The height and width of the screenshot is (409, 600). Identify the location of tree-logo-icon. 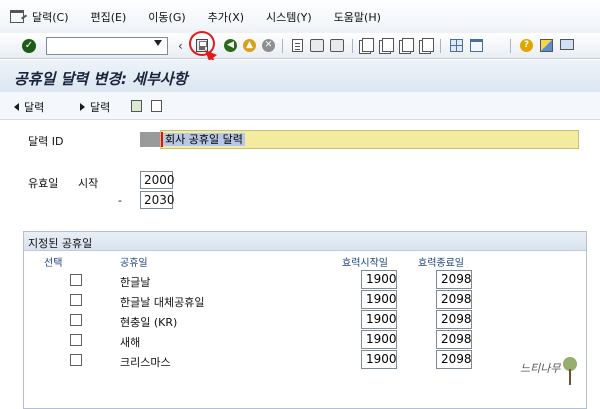
(570, 371).